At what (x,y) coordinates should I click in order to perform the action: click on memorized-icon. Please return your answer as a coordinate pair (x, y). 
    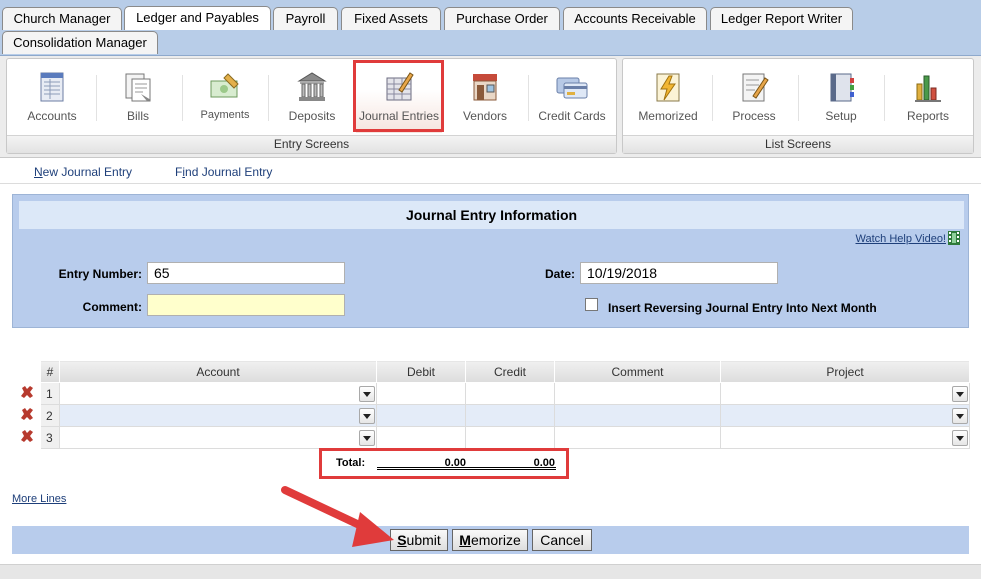
    Looking at the image, I should click on (668, 87).